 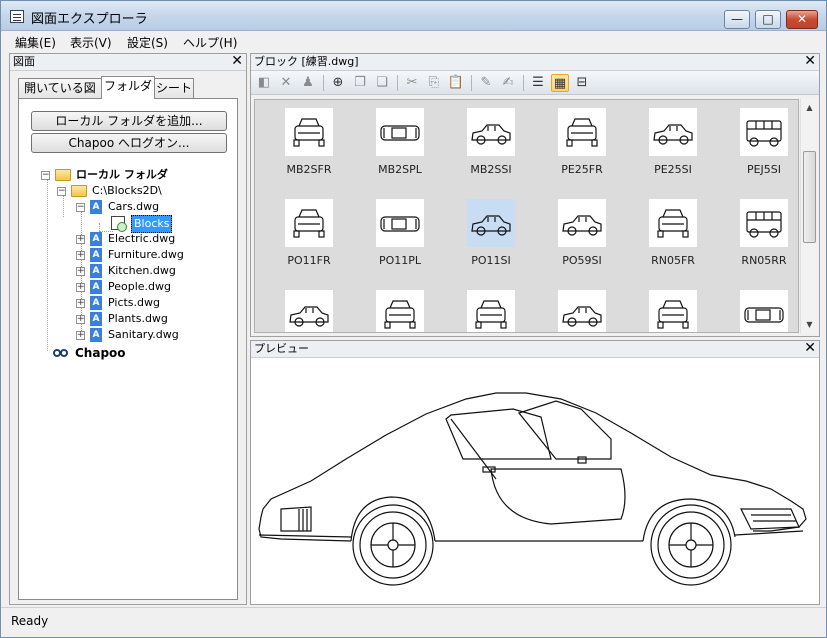 What do you see at coordinates (306, 61) in the screenshot?
I see `blocks-panel-title: ブロック [練習.dwg]` at bounding box center [306, 61].